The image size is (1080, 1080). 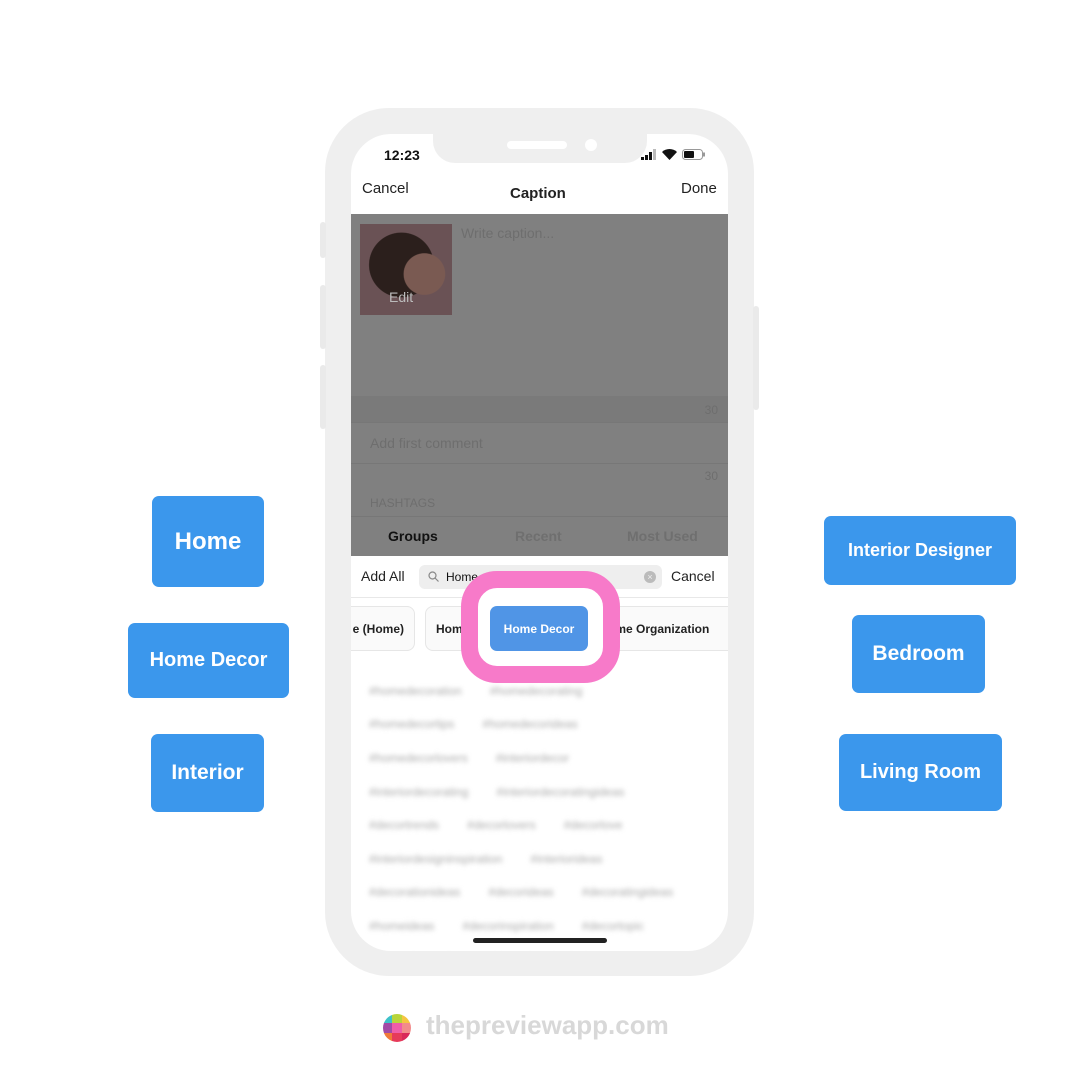 I want to click on edit-label: Edit, so click(x=401, y=297).